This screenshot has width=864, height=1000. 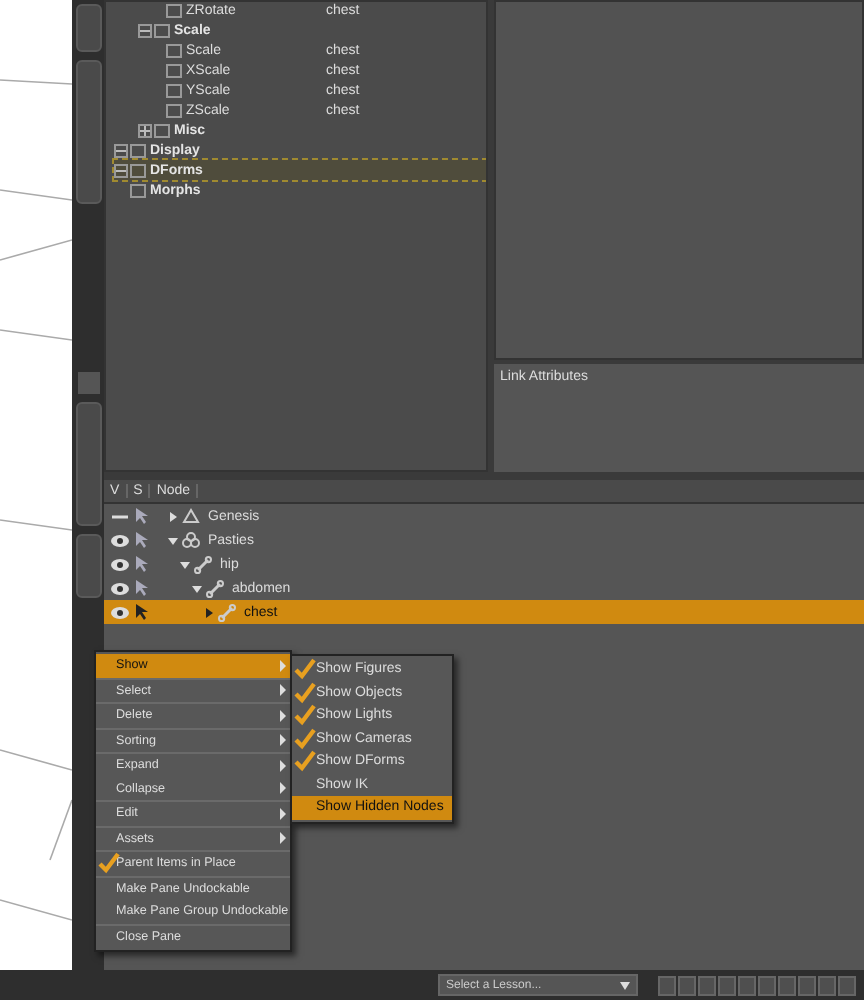 I want to click on parameter-icon, so click(x=174, y=10).